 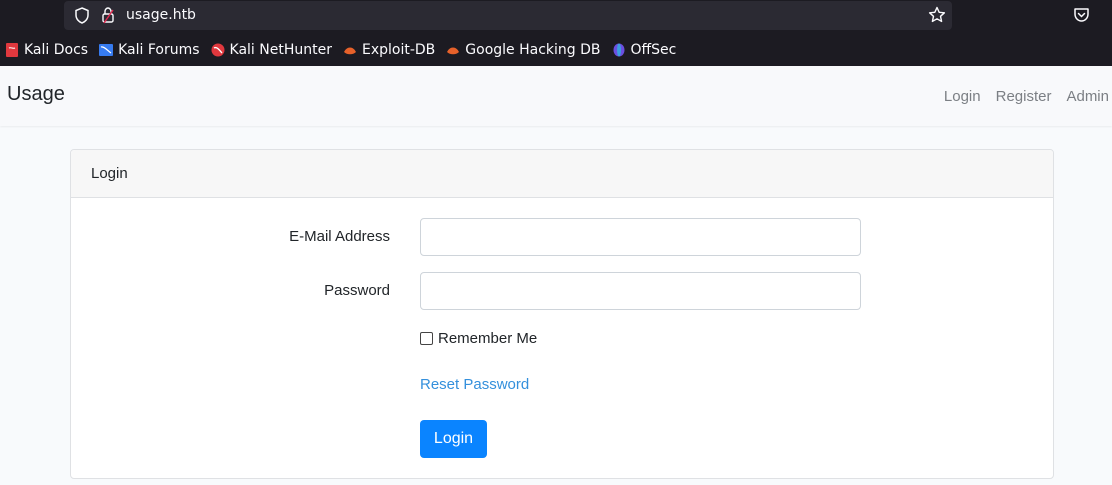 I want to click on nav-link-register: Register, so click(x=1024, y=96).